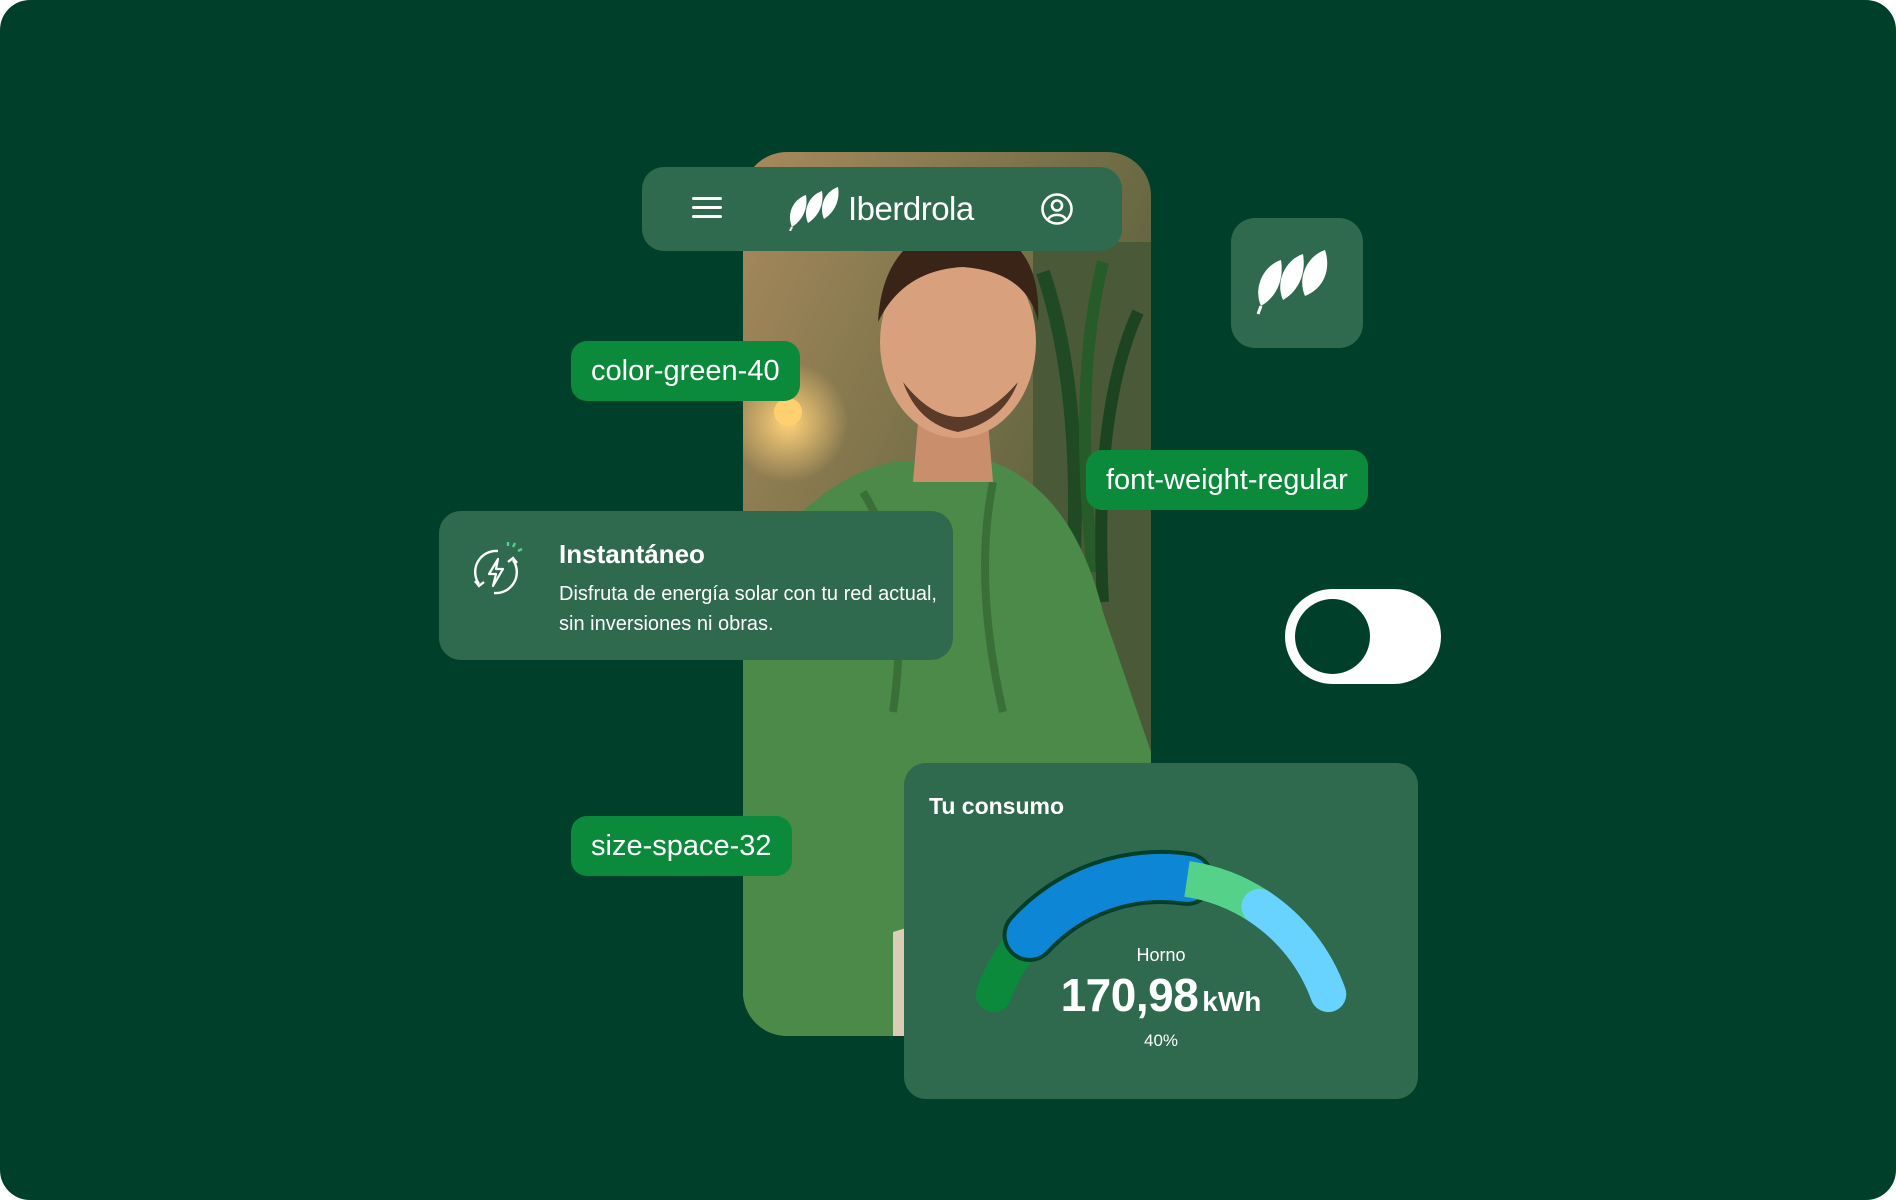  Describe the element at coordinates (1161, 1040) in the screenshot. I see `gauge-percent-label: 40%` at that location.